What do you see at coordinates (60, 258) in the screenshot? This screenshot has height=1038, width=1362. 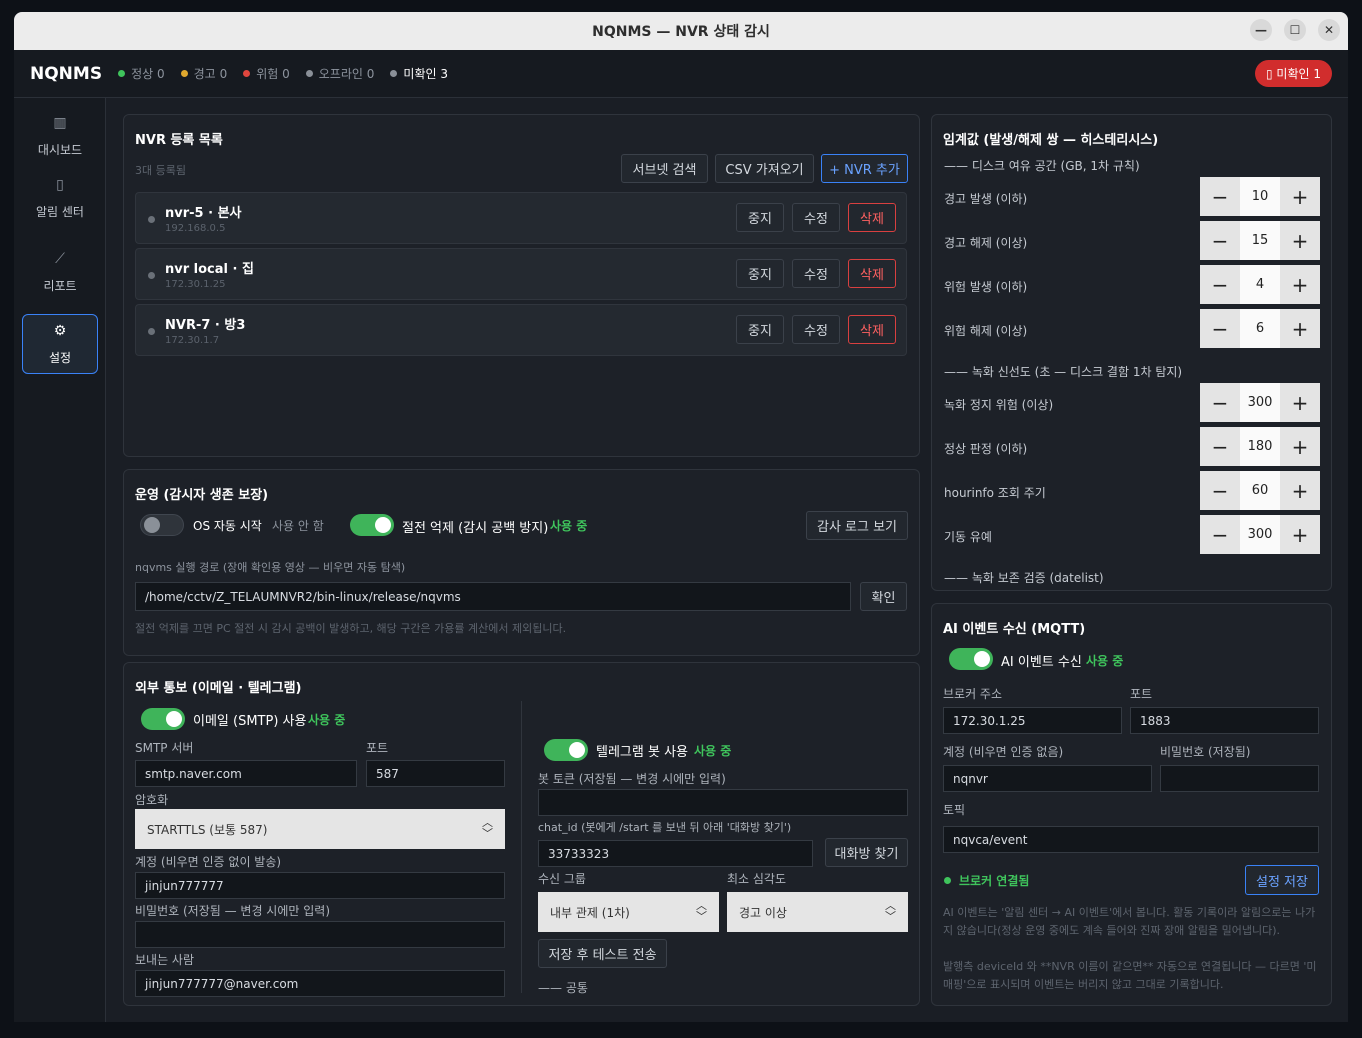 I see `line-chart-icon: ⟋` at bounding box center [60, 258].